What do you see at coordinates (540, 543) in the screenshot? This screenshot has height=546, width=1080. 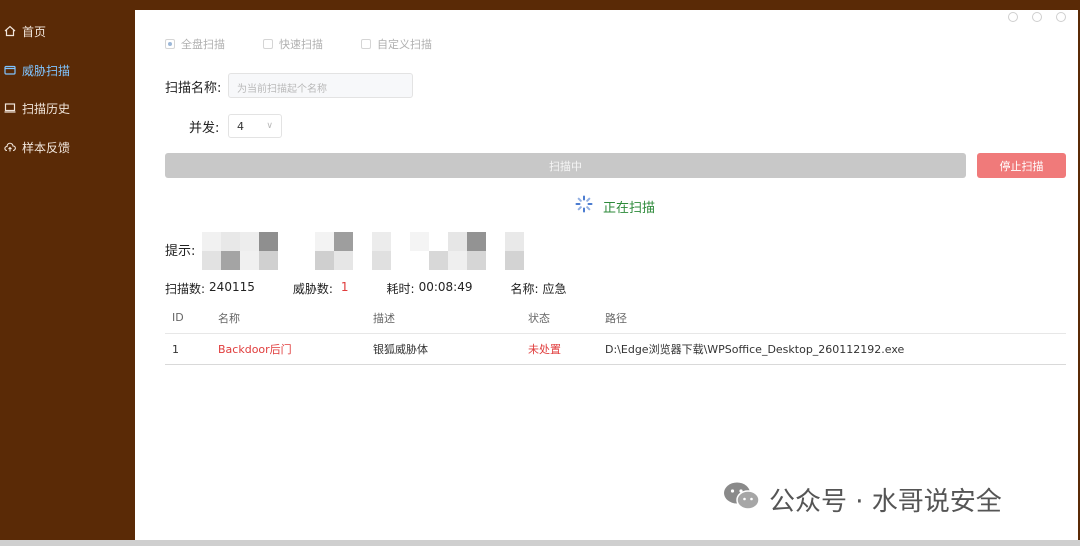 I see `bottom-scrollbar` at bounding box center [540, 543].